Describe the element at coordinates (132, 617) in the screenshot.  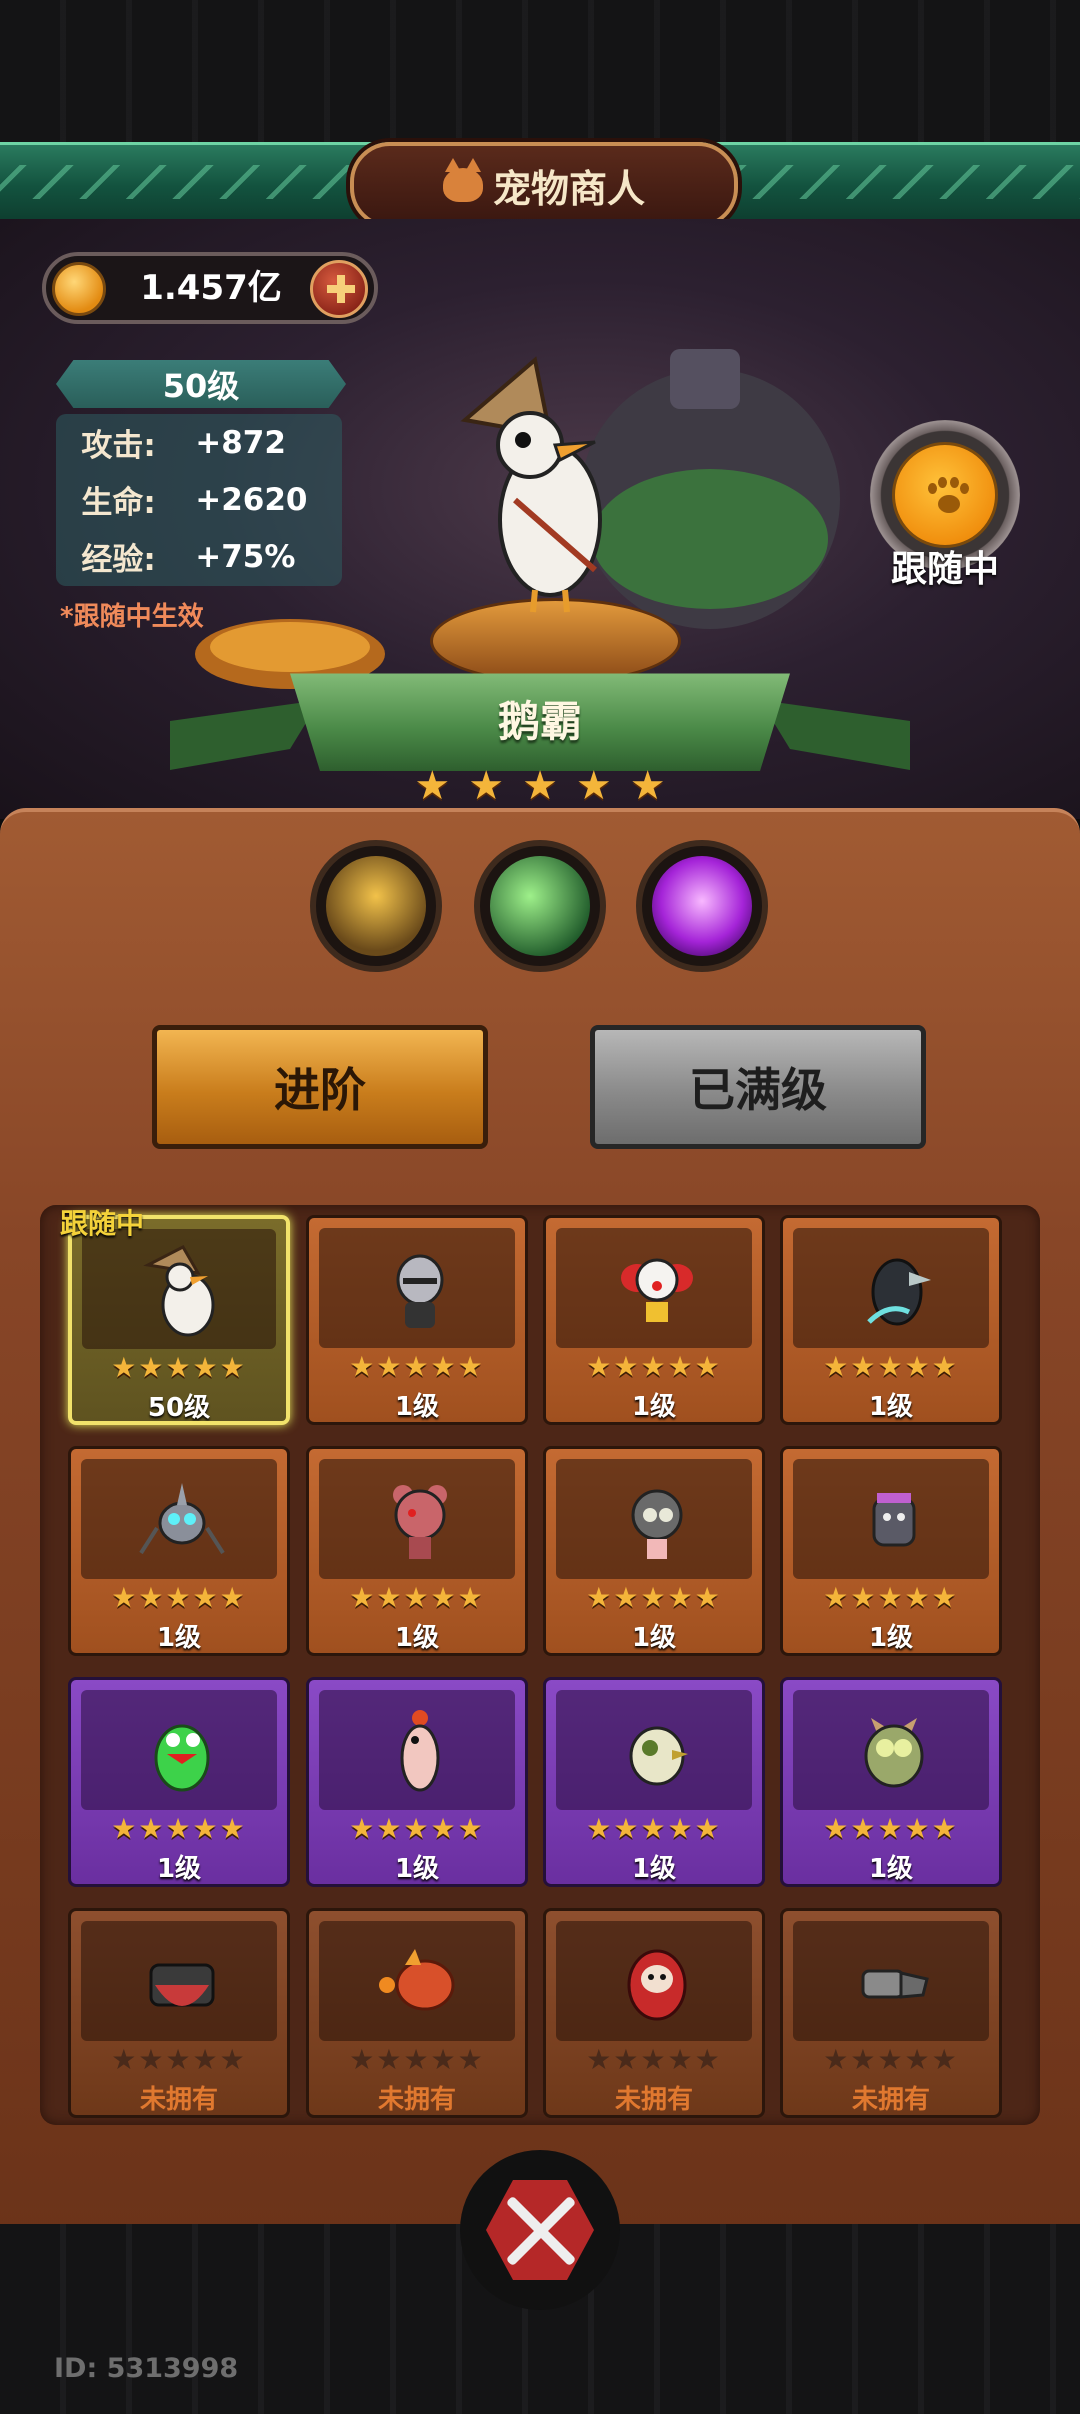
I see `follow-note: *跟随中生效` at that location.